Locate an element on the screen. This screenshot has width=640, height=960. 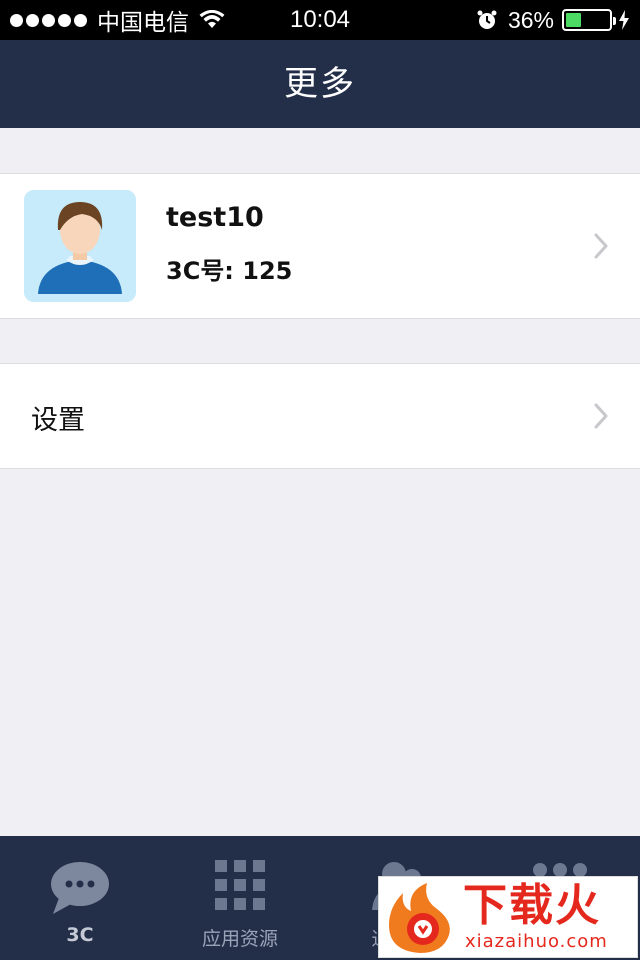
profile-id: 3C号: 125 is located at coordinates (229, 268).